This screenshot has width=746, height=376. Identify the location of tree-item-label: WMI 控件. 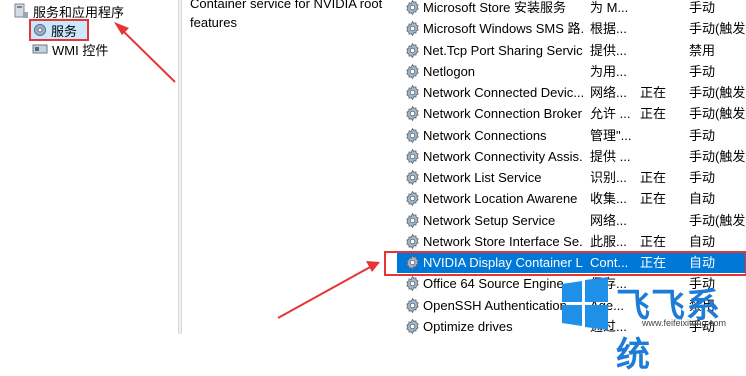
(80, 50).